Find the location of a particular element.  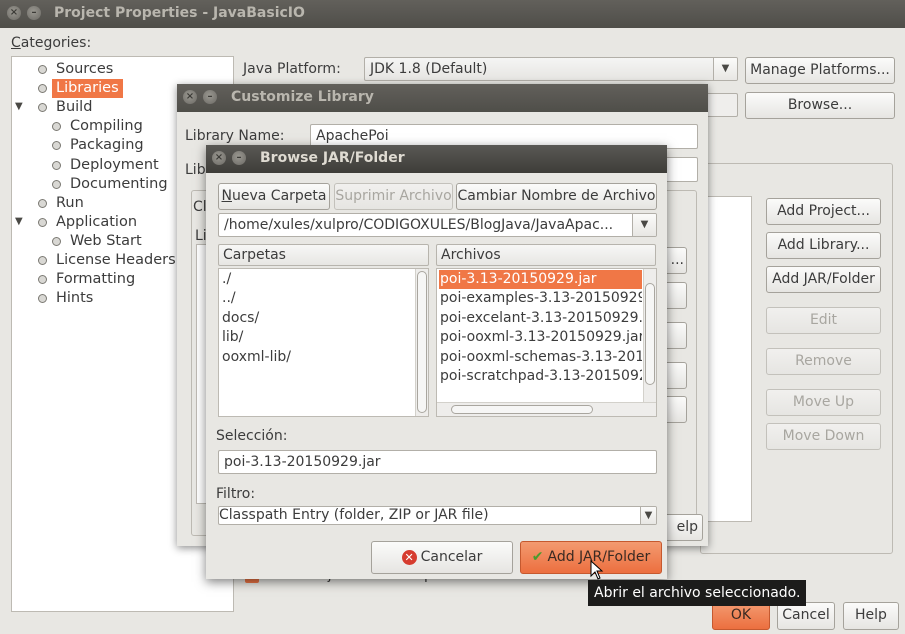

tree-item-application: Application is located at coordinates (96, 222).